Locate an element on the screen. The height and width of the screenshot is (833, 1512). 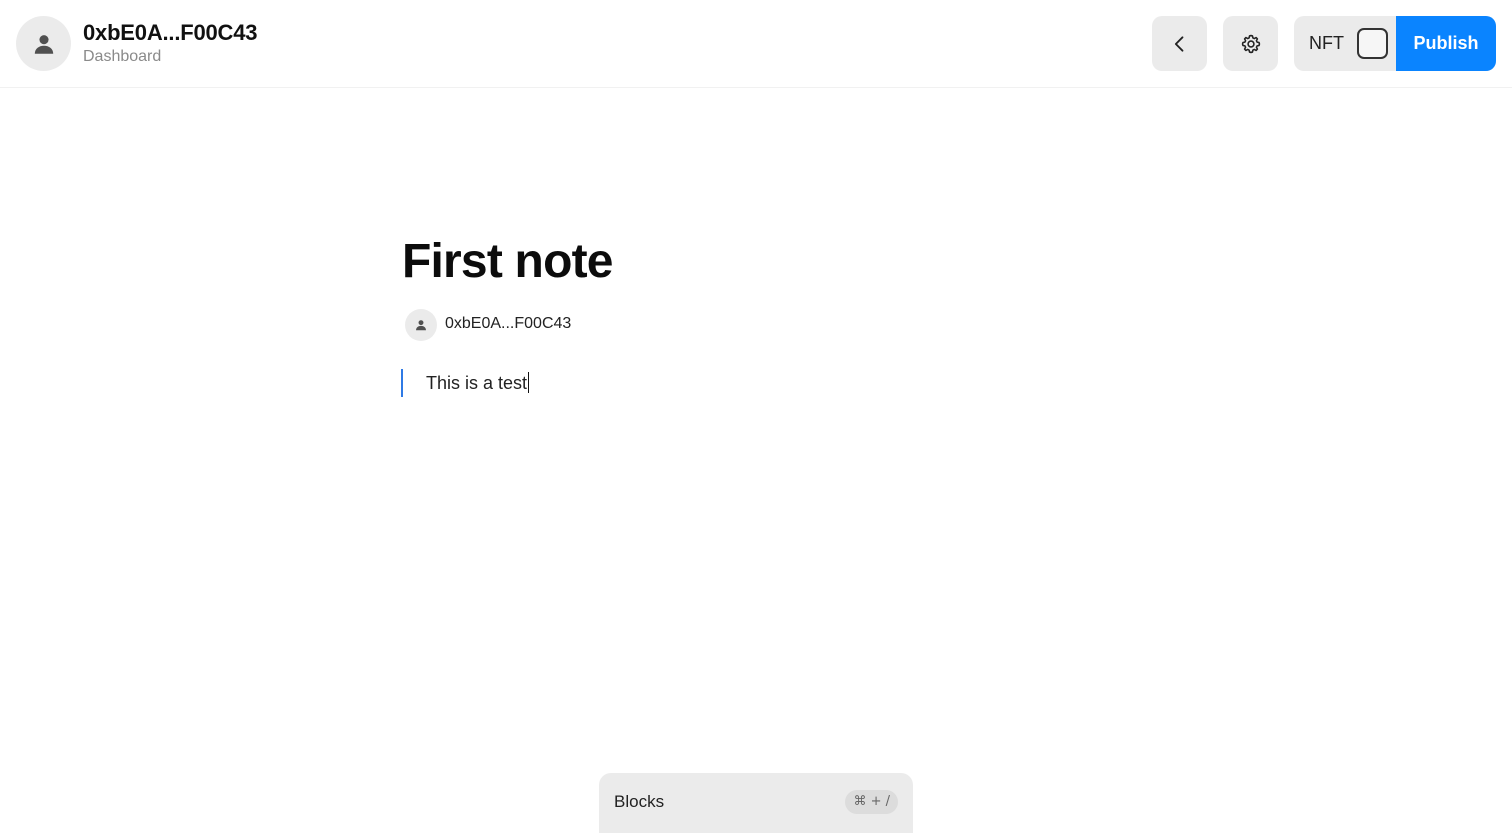
account-avatar is located at coordinates (43, 43).